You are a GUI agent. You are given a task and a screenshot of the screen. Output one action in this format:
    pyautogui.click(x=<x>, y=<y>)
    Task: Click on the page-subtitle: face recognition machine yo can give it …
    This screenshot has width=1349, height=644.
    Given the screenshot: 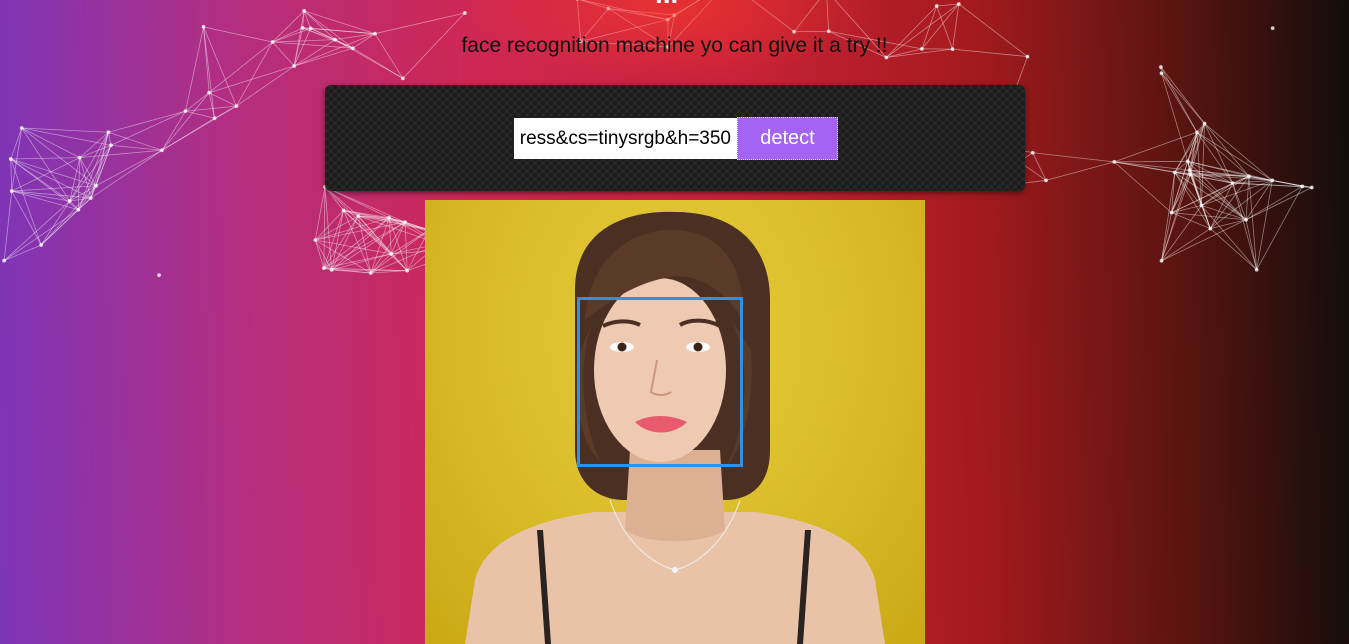 What is the action you would take?
    pyautogui.click(x=674, y=45)
    